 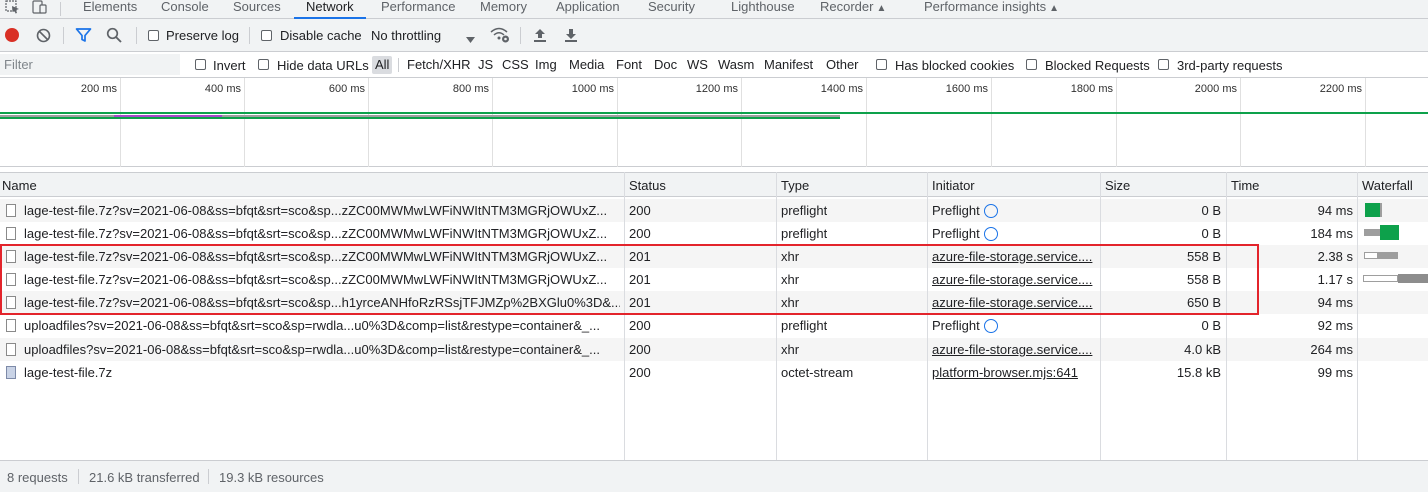 I want to click on summary-separator, so click(x=208, y=476).